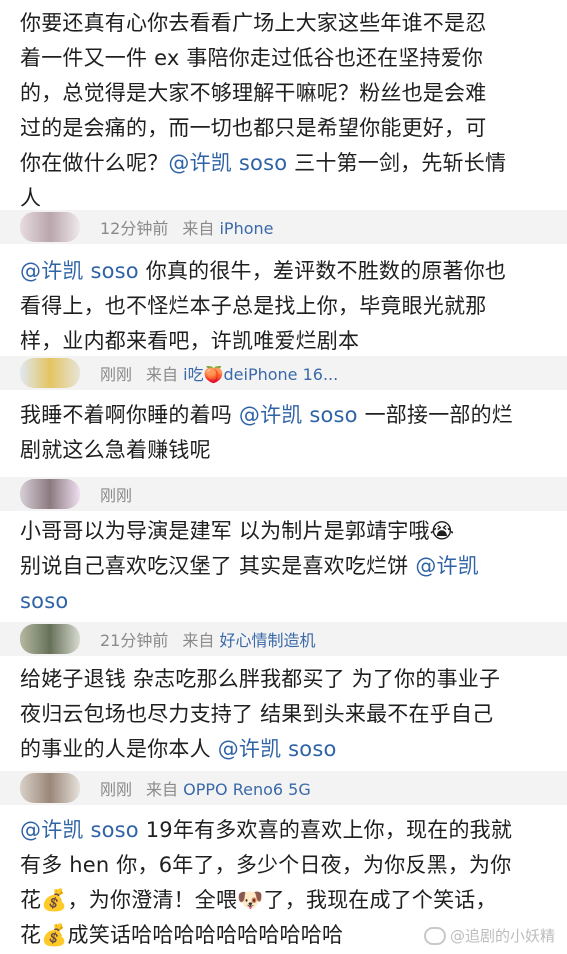  Describe the element at coordinates (434, 935) in the screenshot. I see `weibo-icon` at that location.